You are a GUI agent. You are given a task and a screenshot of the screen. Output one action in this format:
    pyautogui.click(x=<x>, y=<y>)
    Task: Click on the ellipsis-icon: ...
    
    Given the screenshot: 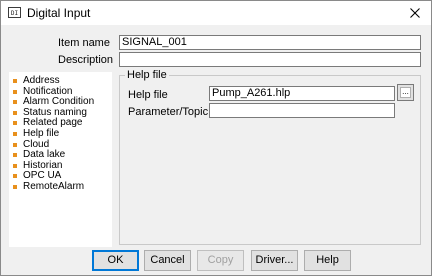 What is the action you would take?
    pyautogui.click(x=405, y=92)
    